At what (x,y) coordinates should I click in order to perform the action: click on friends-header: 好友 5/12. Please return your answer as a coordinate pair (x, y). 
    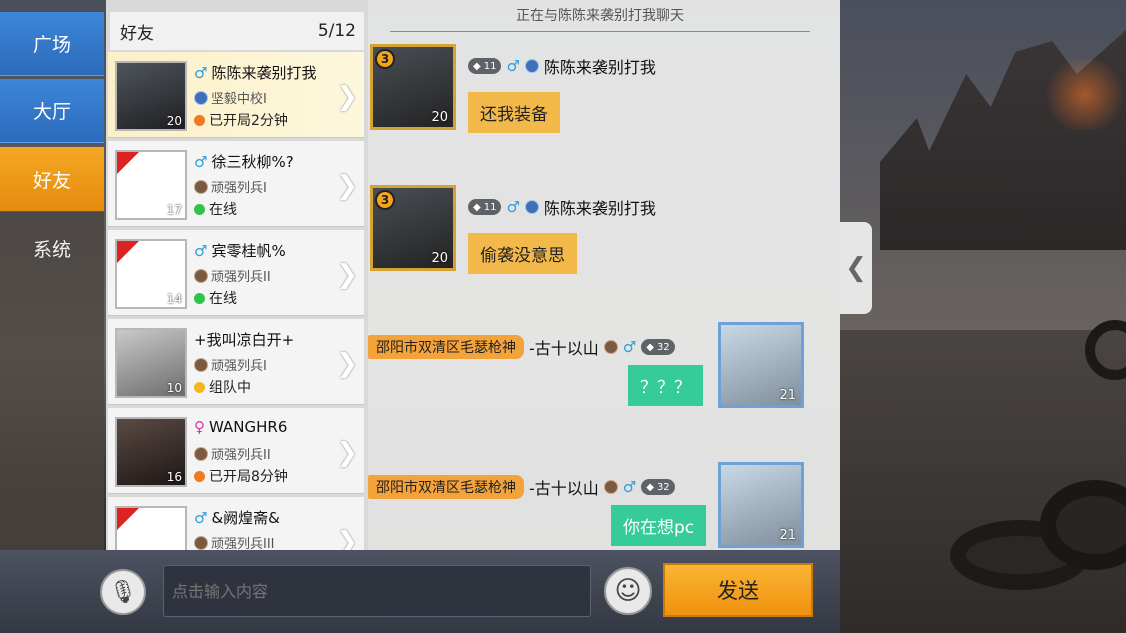
    Looking at the image, I should click on (237, 31).